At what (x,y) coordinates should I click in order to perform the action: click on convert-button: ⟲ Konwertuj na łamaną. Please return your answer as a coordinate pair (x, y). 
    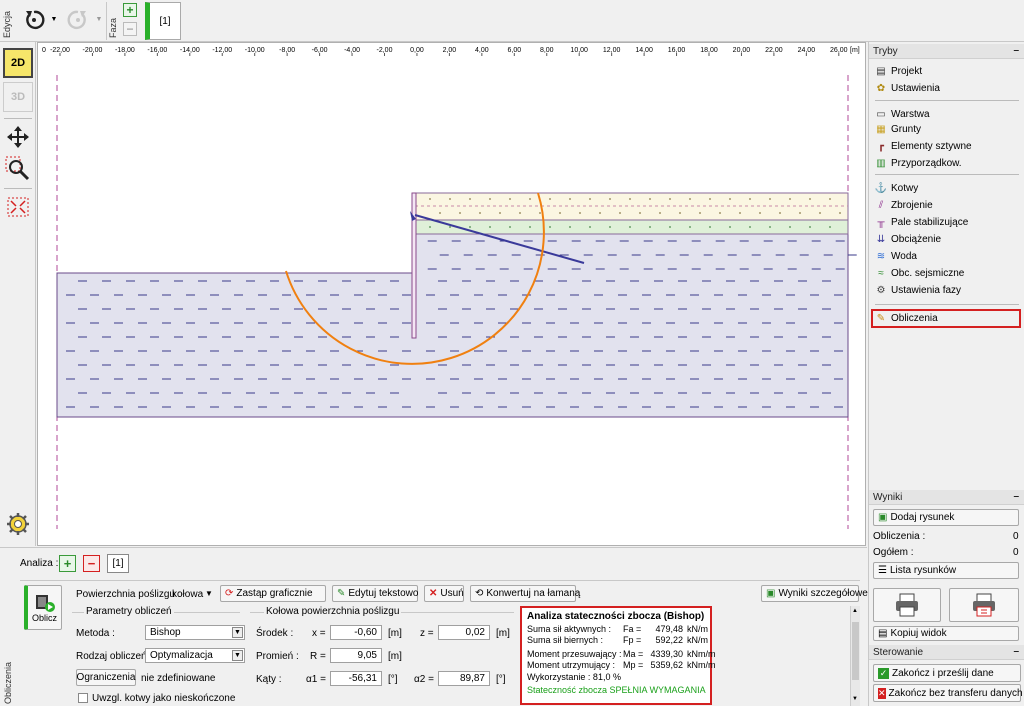
    Looking at the image, I should click on (525, 593).